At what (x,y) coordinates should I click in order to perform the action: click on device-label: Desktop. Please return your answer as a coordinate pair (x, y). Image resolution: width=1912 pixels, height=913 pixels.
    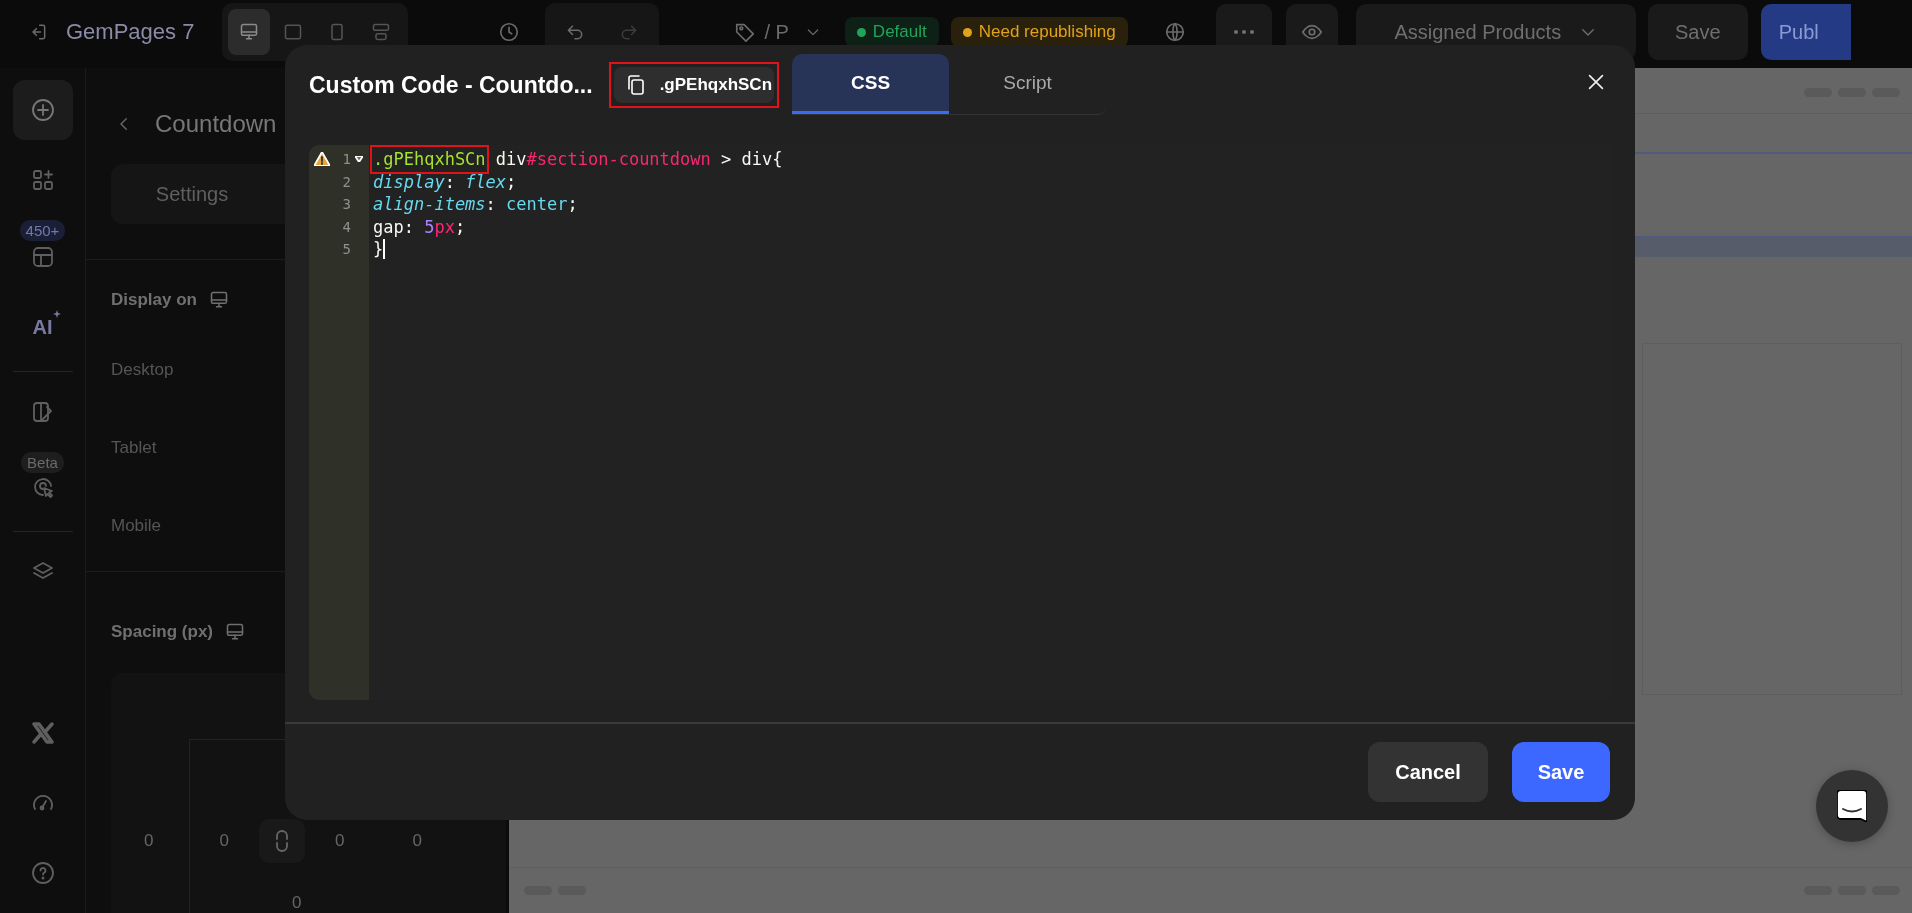
    Looking at the image, I should click on (143, 370).